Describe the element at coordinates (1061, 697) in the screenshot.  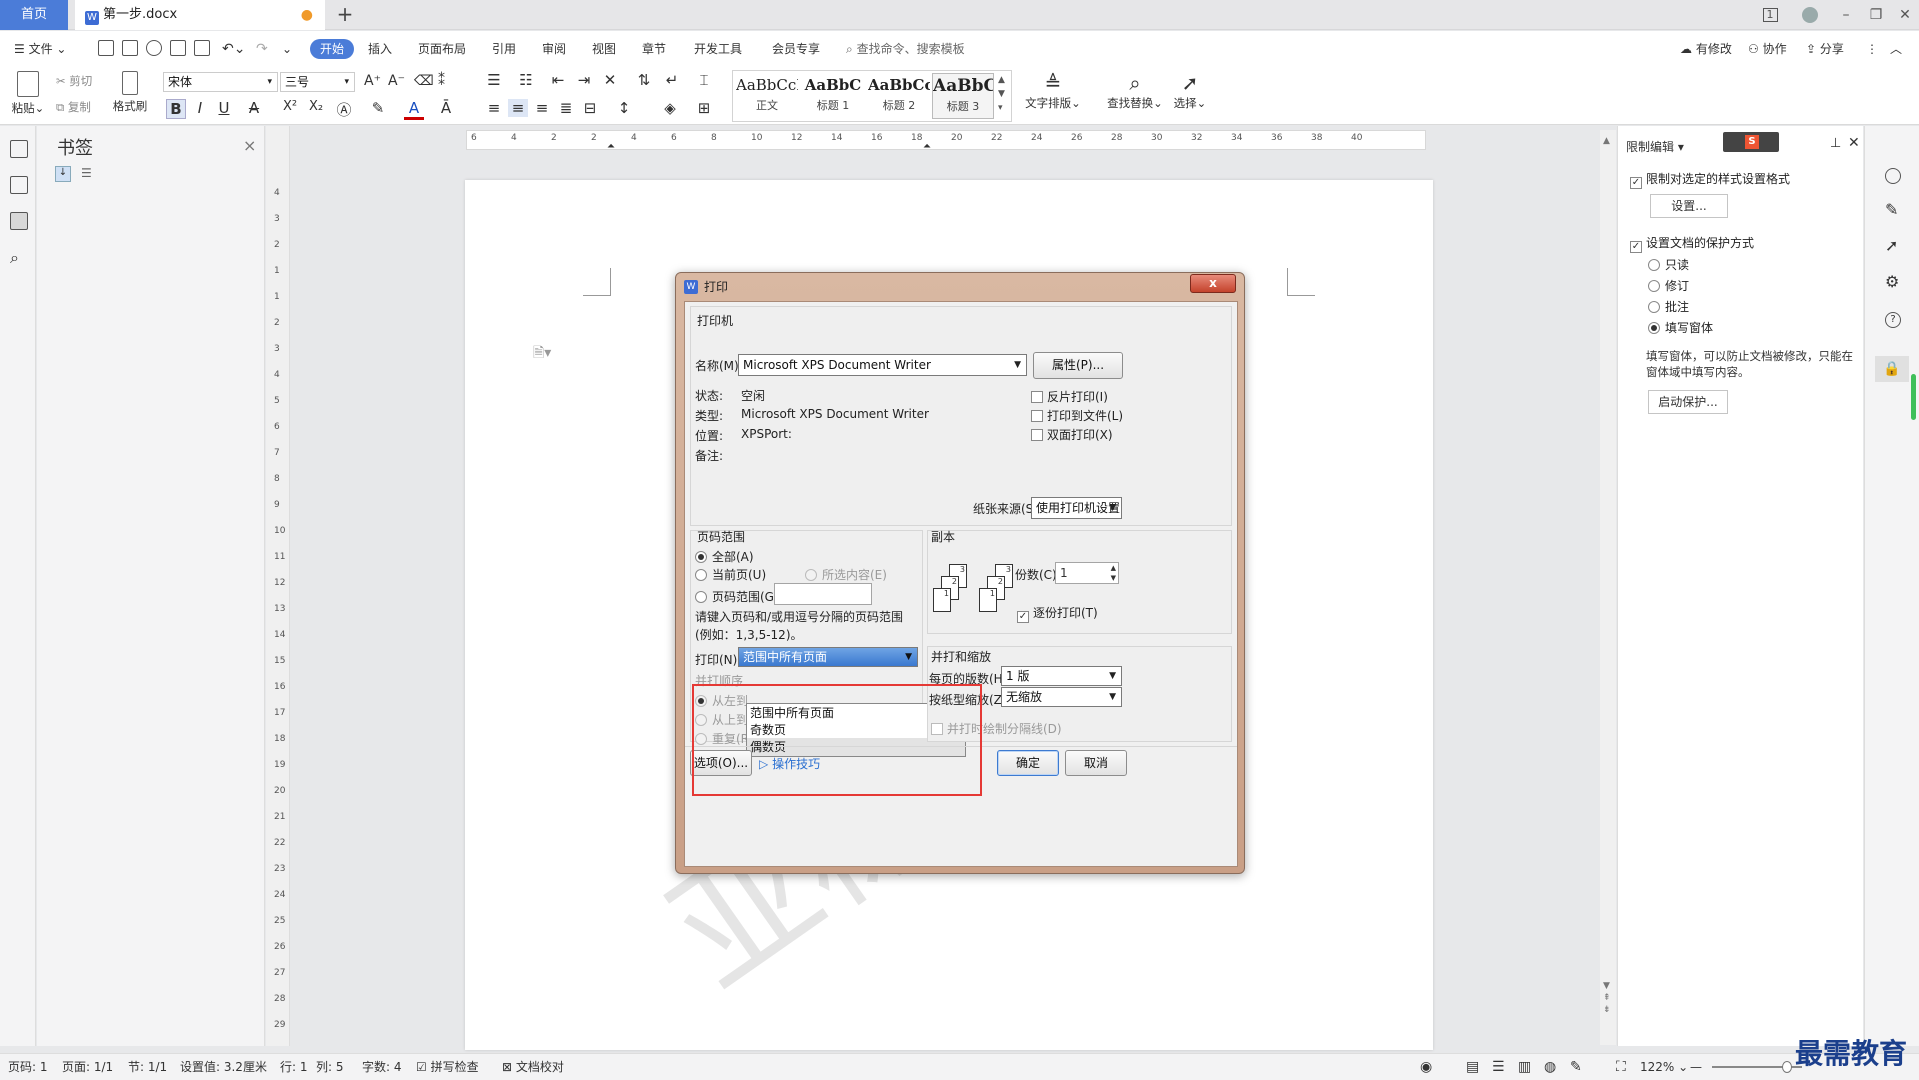
I see `scale-select: 无缩放 ▼` at that location.